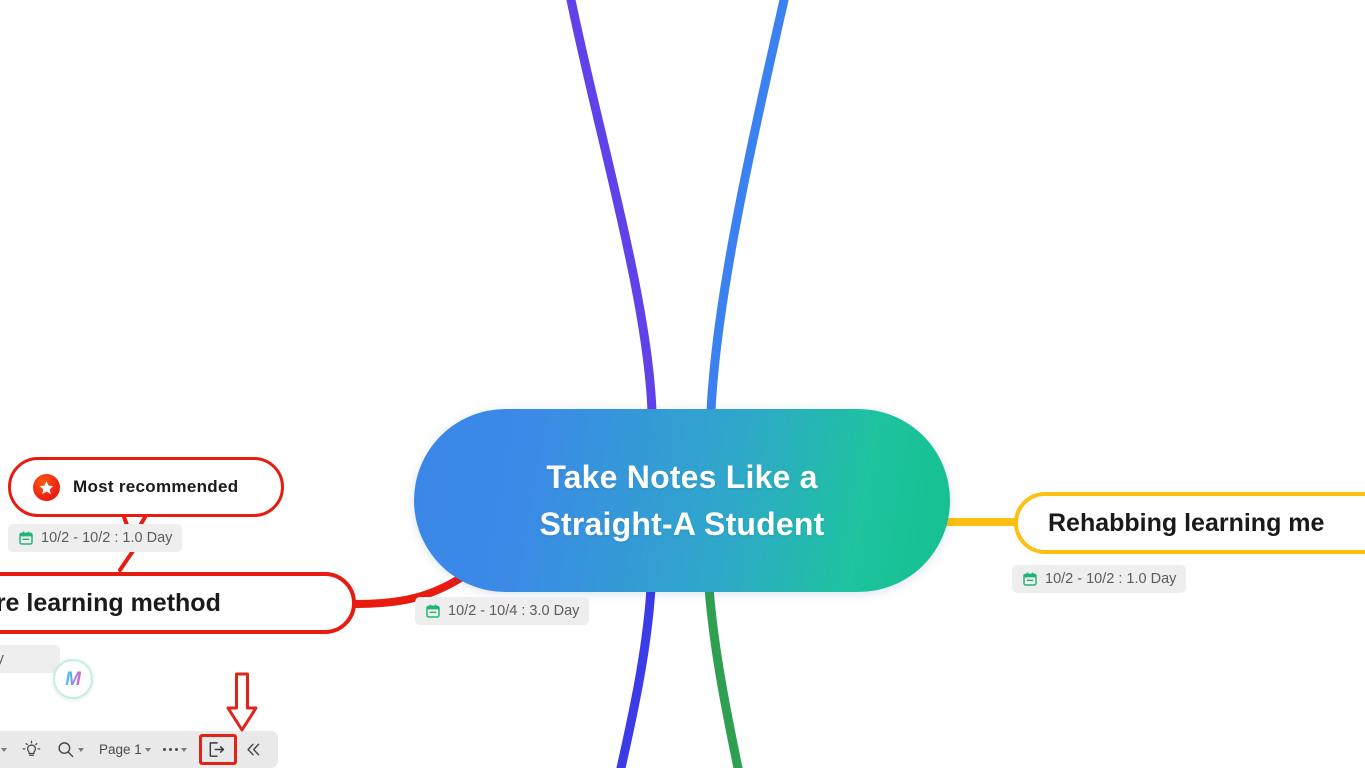 The image size is (1365, 768). Describe the element at coordinates (30, 659) in the screenshot. I see `date-badge-left-bottom: .0 Day` at that location.